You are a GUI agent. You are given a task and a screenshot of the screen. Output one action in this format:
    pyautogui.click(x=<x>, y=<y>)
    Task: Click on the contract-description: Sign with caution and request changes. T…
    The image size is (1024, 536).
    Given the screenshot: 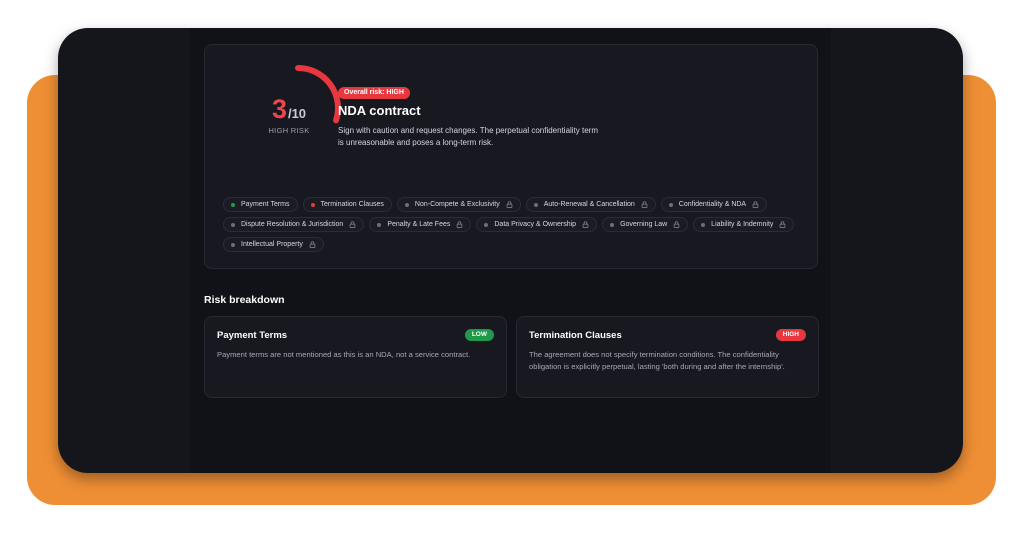 What is the action you would take?
    pyautogui.click(x=468, y=136)
    